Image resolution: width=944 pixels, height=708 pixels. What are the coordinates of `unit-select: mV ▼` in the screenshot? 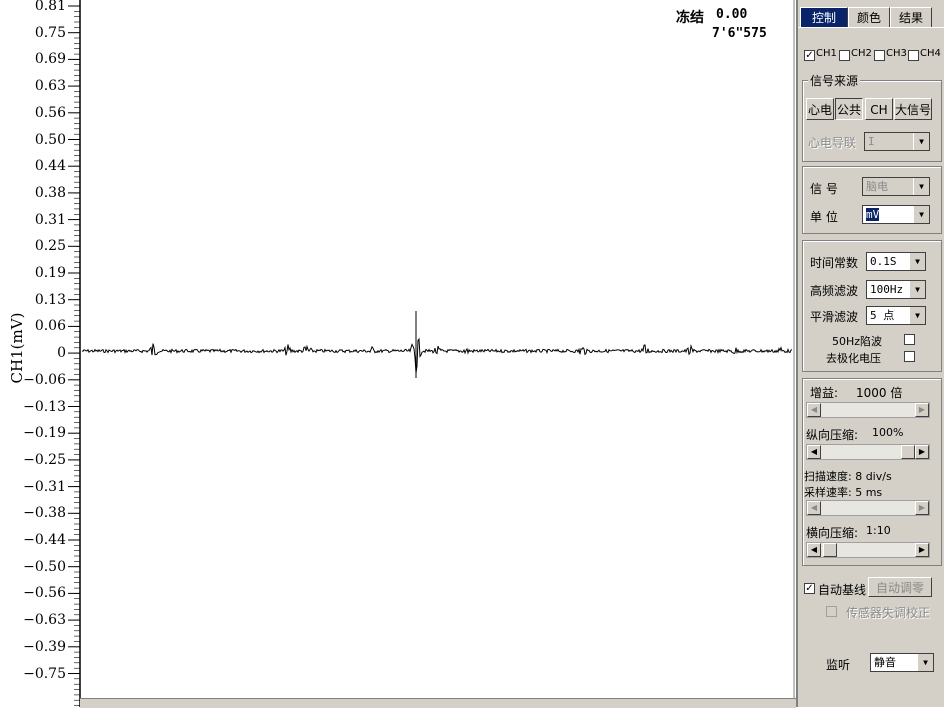 It's located at (896, 214).